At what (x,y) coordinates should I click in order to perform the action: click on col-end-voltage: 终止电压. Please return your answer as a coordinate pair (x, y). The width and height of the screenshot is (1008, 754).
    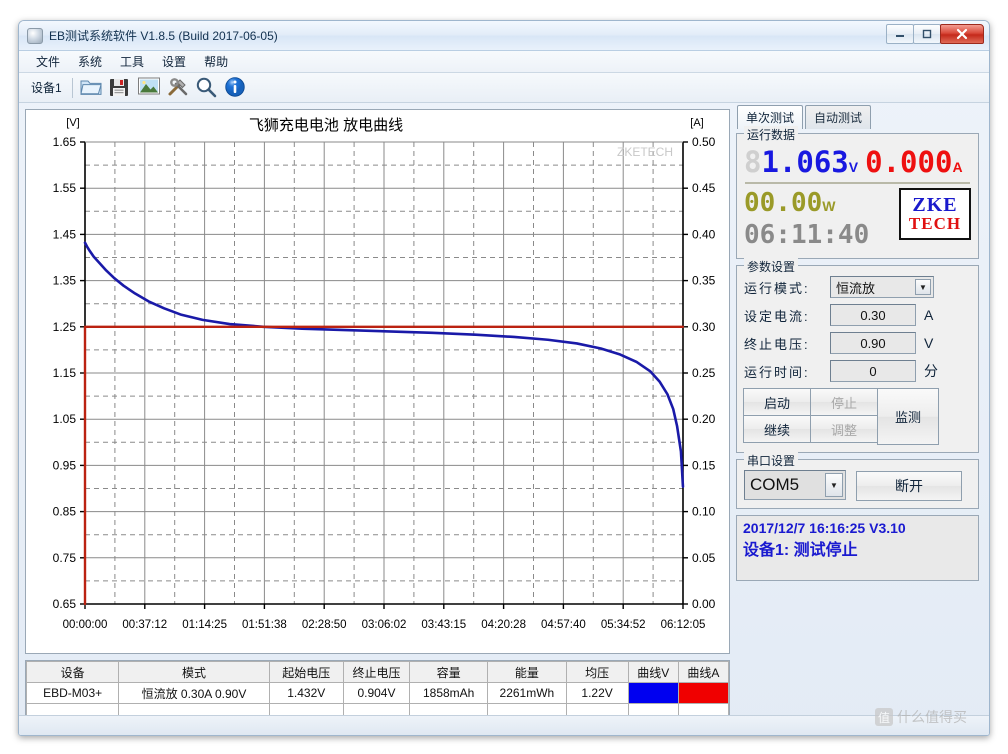
    Looking at the image, I should click on (376, 672).